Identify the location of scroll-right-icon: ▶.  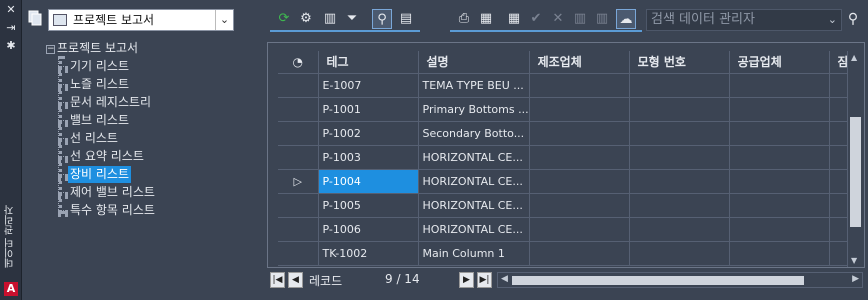
(855, 279).